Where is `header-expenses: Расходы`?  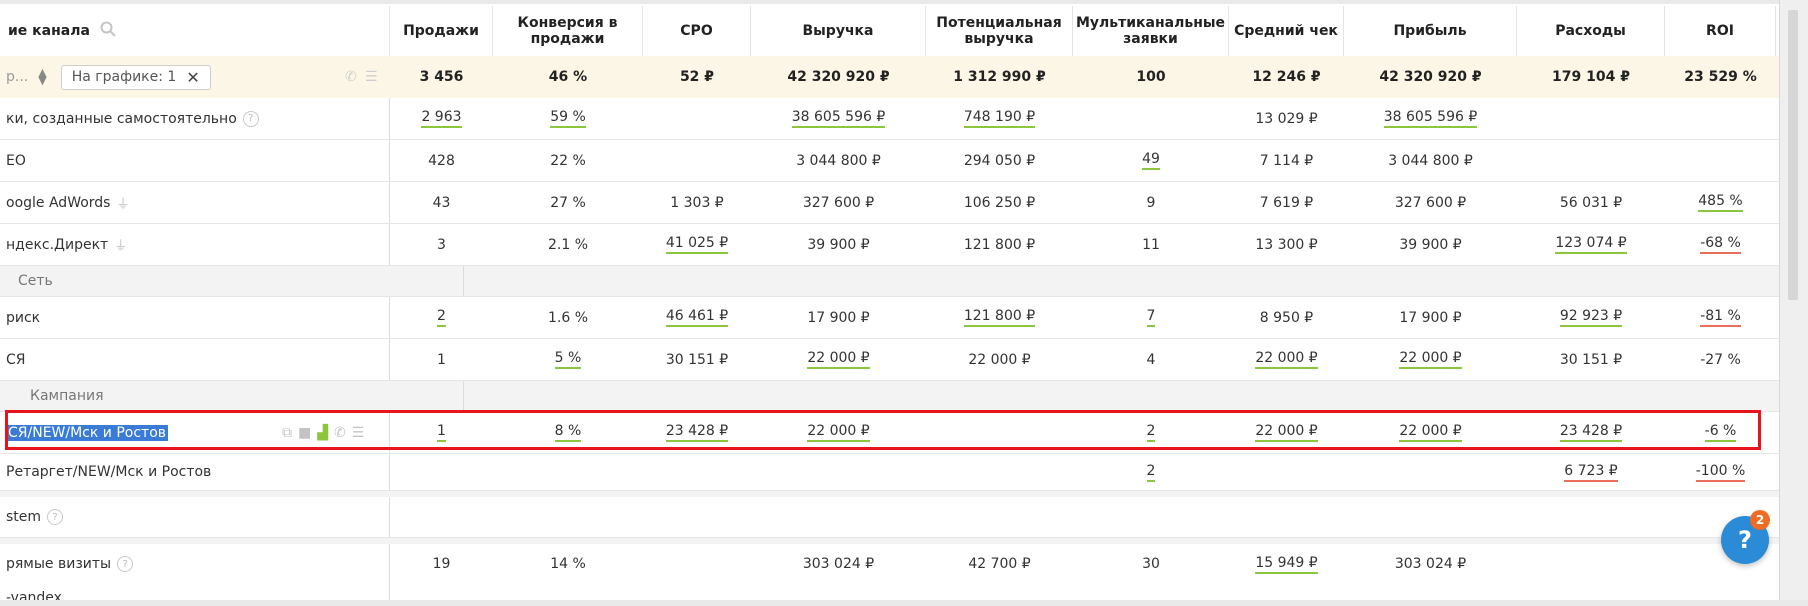
header-expenses: Расходы is located at coordinates (1591, 31).